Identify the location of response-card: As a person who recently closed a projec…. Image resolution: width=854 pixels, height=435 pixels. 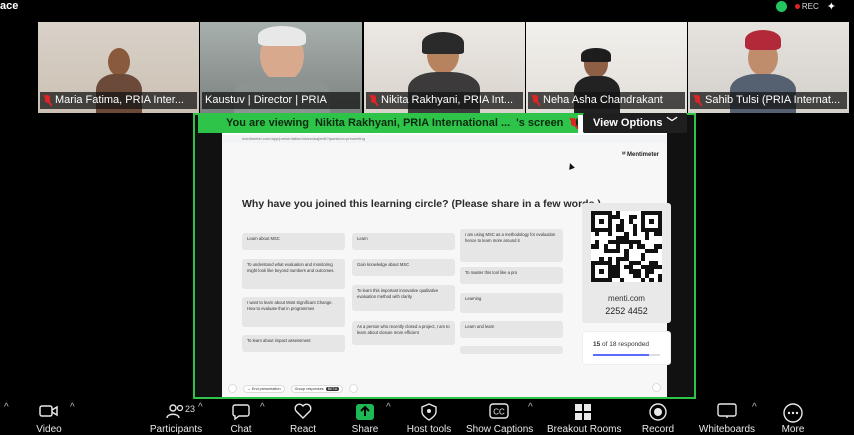
(403, 333).